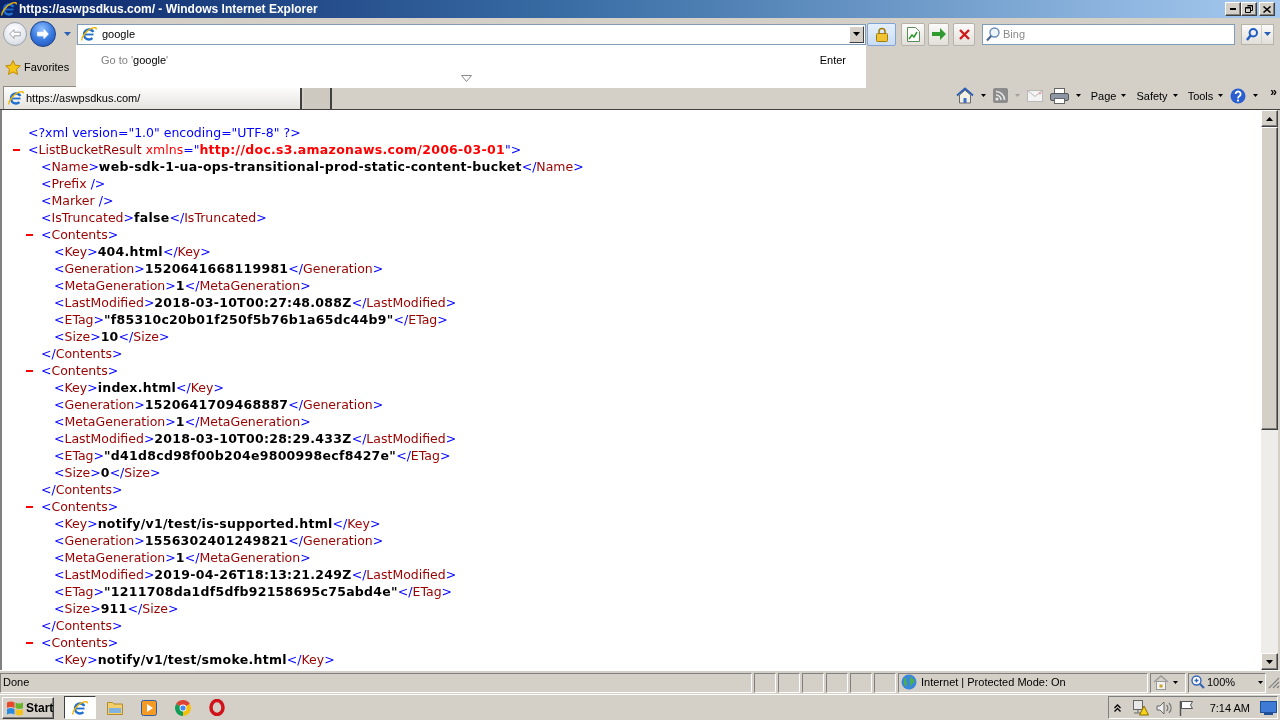 The height and width of the screenshot is (720, 1280). What do you see at coordinates (89, 34) in the screenshot?
I see `page-icon` at bounding box center [89, 34].